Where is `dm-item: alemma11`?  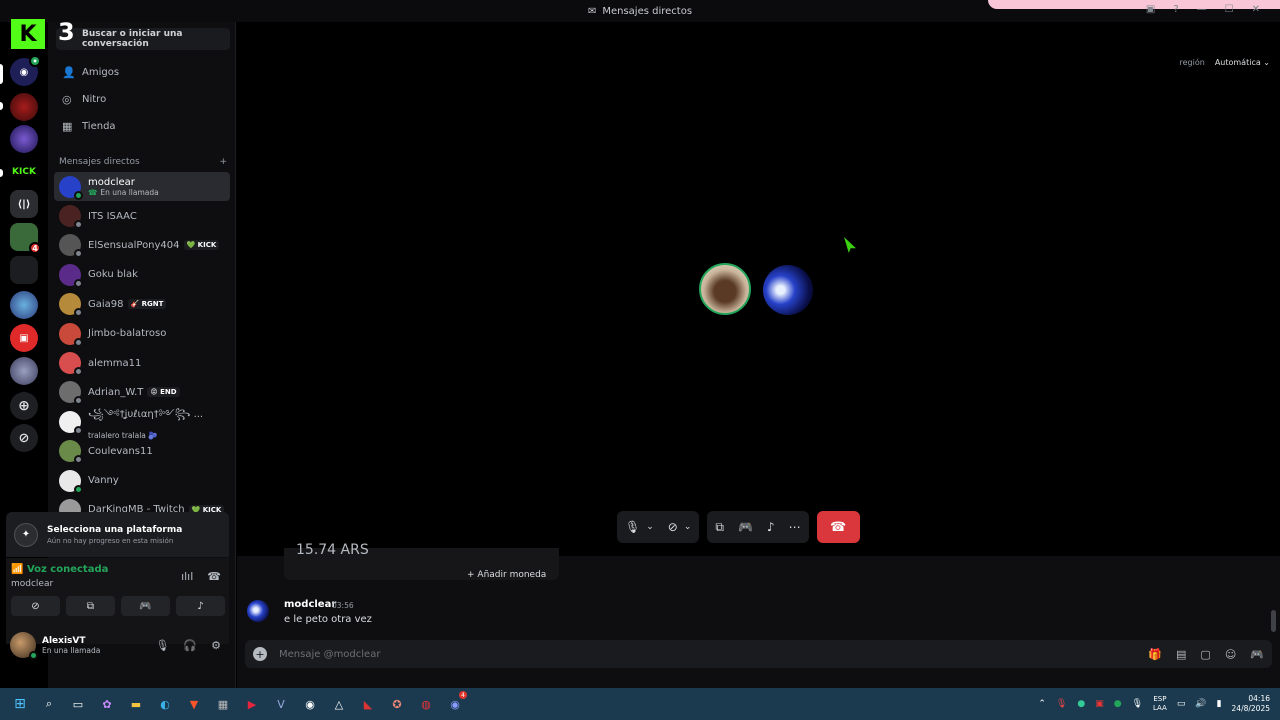
dm-item: alemma11 is located at coordinates (142, 362).